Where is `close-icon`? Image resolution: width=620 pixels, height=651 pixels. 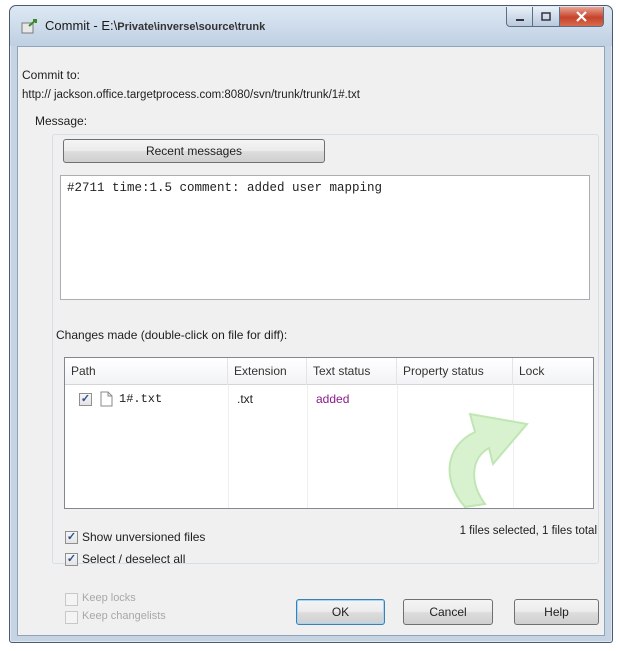
close-icon is located at coordinates (581, 16).